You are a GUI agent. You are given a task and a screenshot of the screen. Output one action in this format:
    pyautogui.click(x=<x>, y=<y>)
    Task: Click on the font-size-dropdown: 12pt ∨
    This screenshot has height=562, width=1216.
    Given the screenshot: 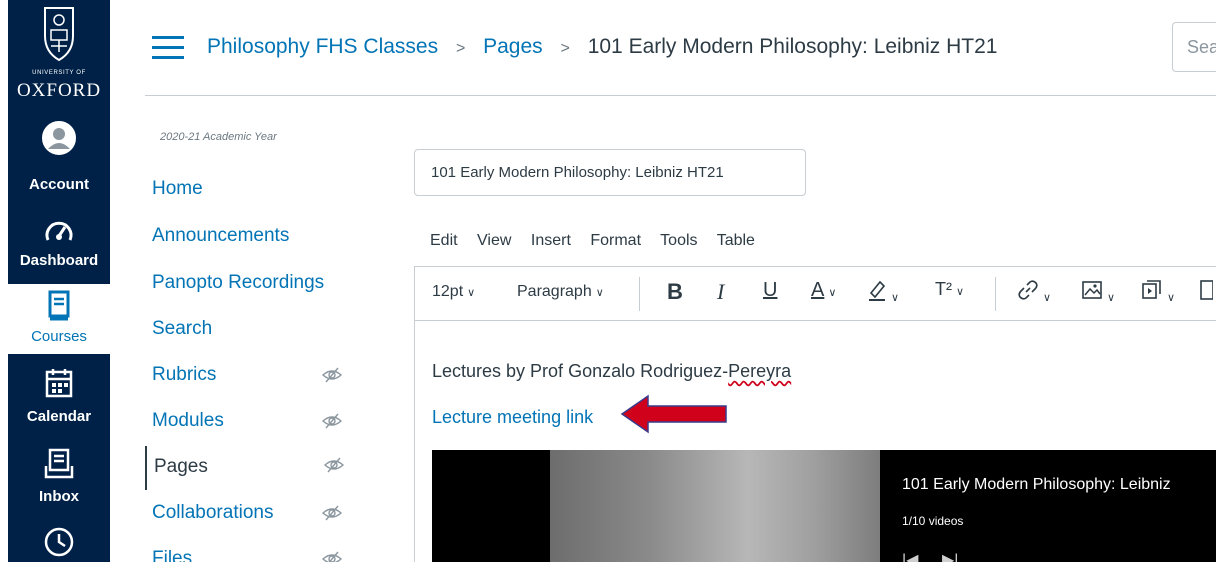 What is the action you would take?
    pyautogui.click(x=453, y=292)
    